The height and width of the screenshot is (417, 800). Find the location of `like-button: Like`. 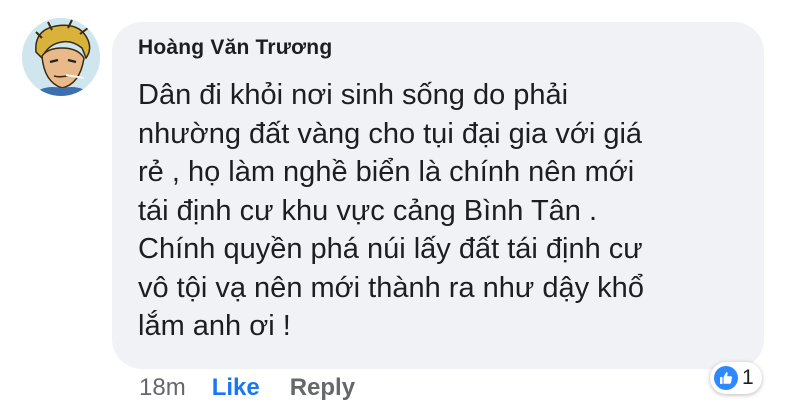

like-button: Like is located at coordinates (236, 388).